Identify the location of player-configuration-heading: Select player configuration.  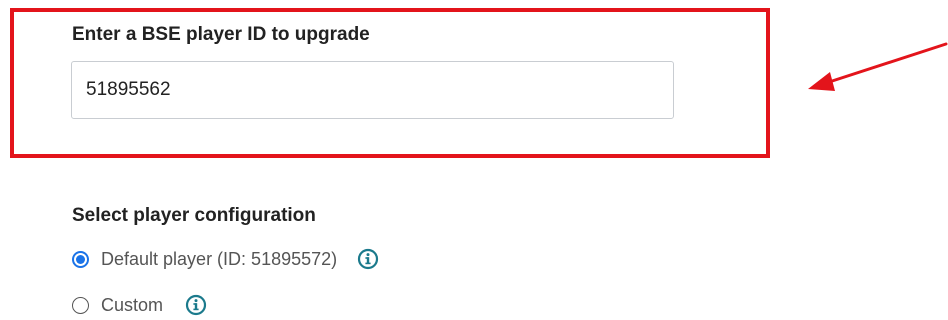
(194, 215).